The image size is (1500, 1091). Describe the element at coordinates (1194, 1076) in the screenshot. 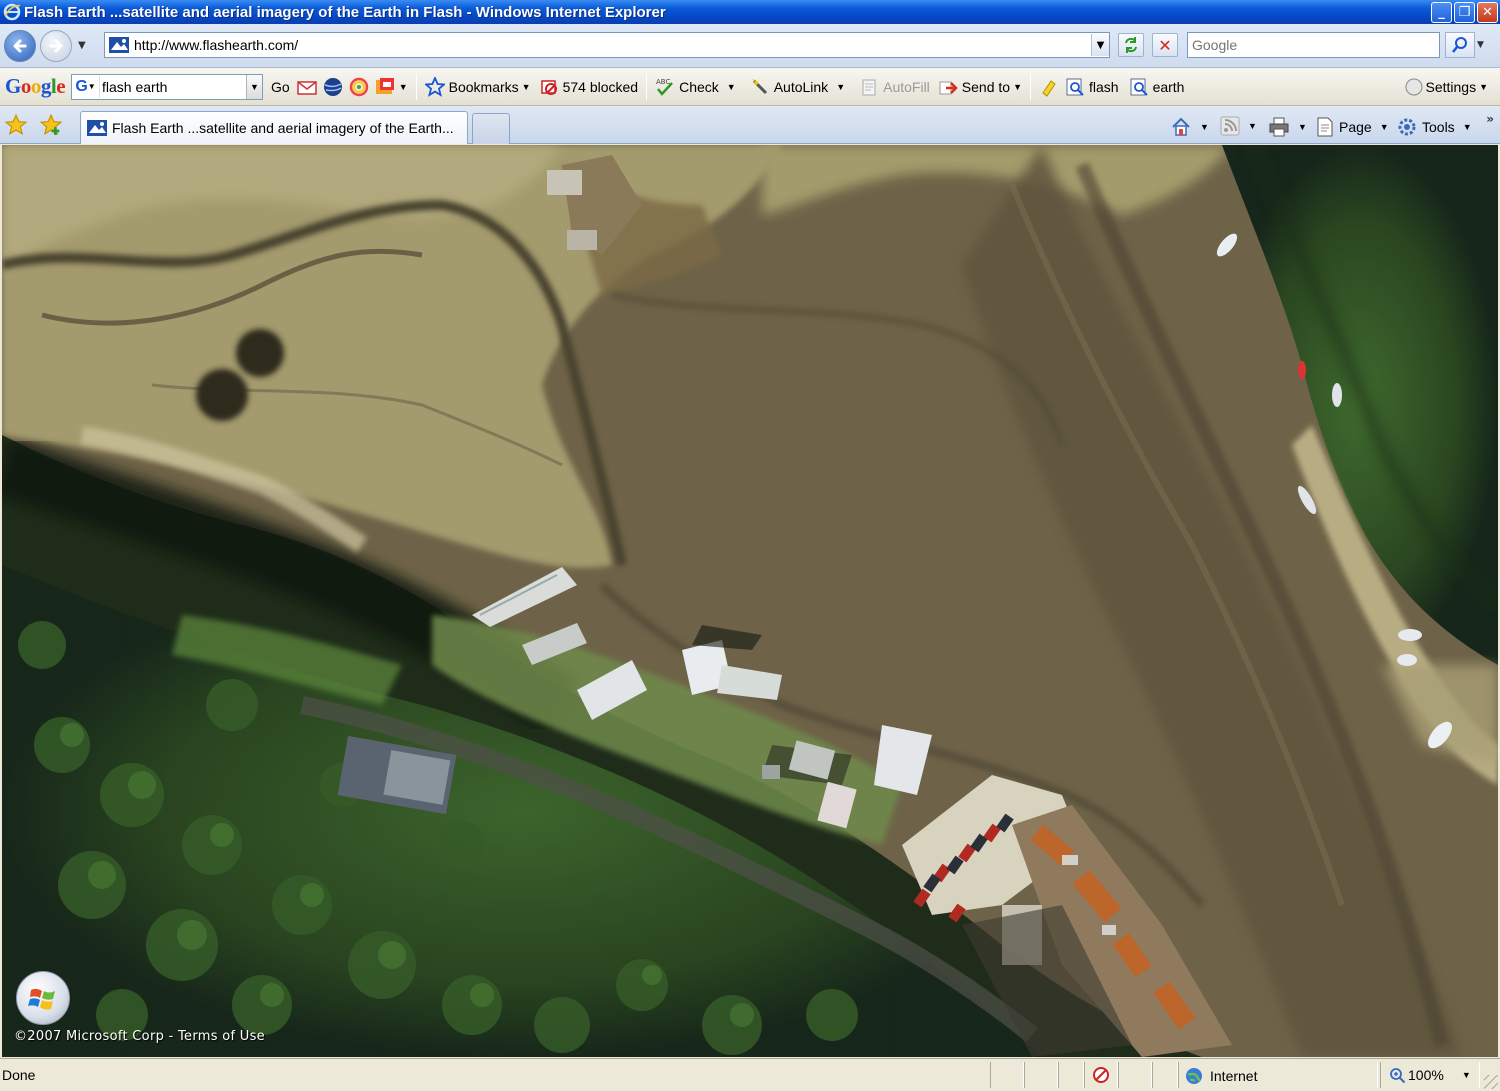

I see `globe-icon` at that location.